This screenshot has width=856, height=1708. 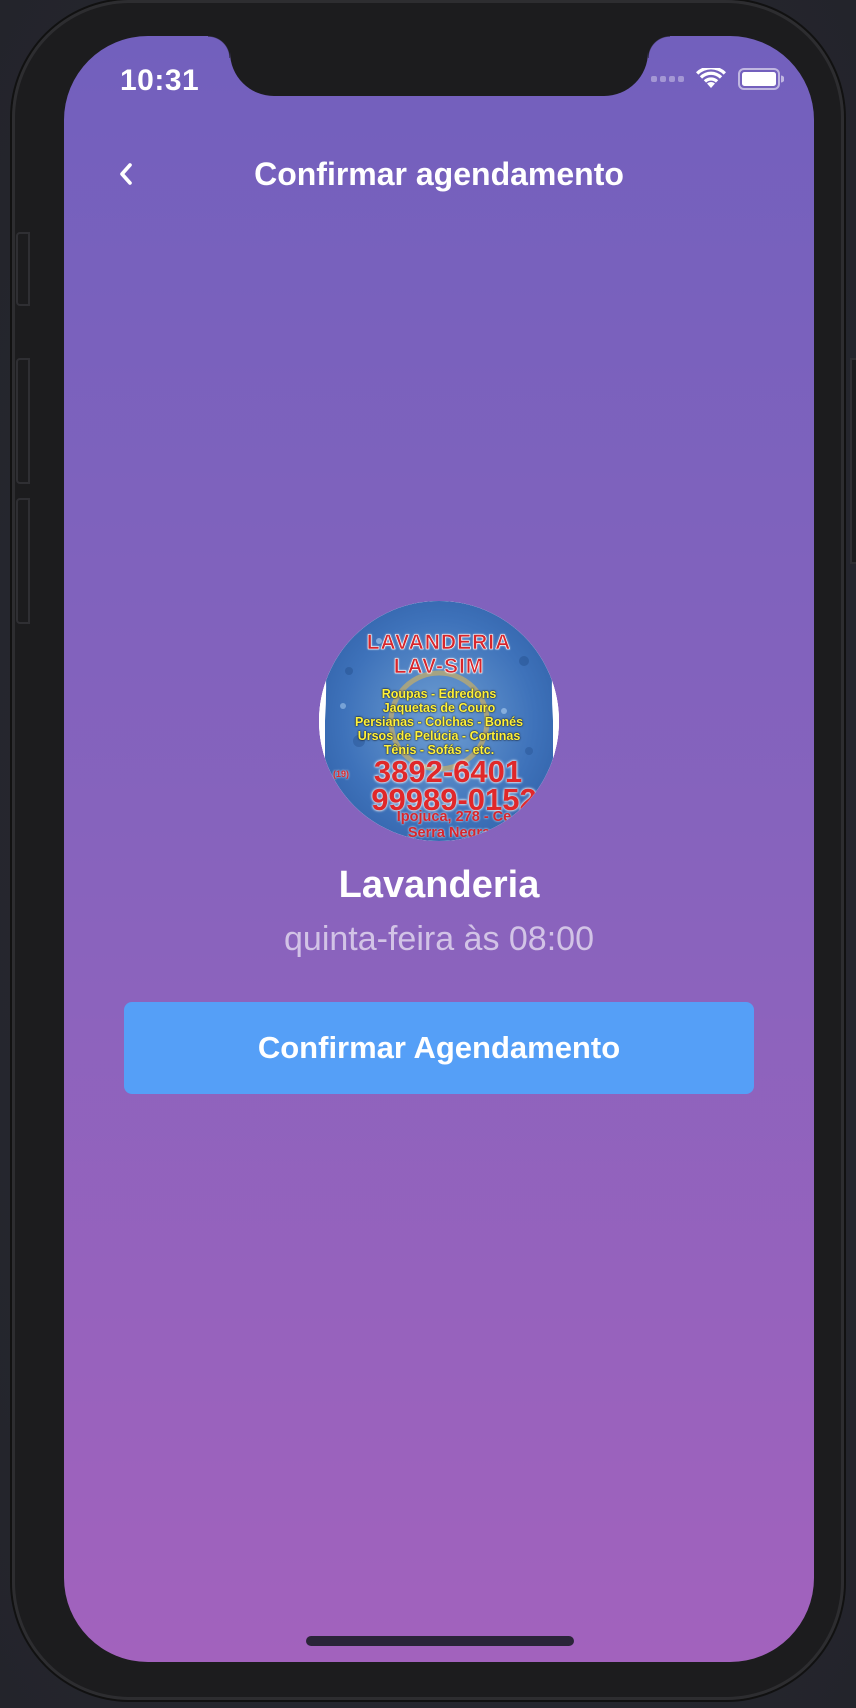 I want to click on home-indicator, so click(x=440, y=1641).